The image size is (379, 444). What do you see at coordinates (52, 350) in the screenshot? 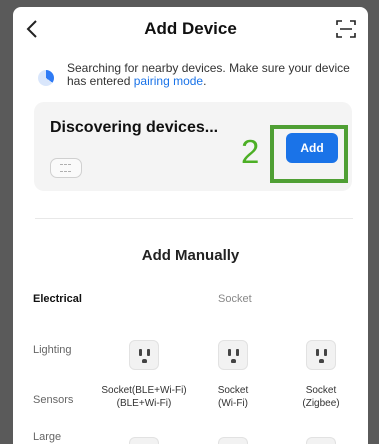
I see `category-lighting: Lighting` at bounding box center [52, 350].